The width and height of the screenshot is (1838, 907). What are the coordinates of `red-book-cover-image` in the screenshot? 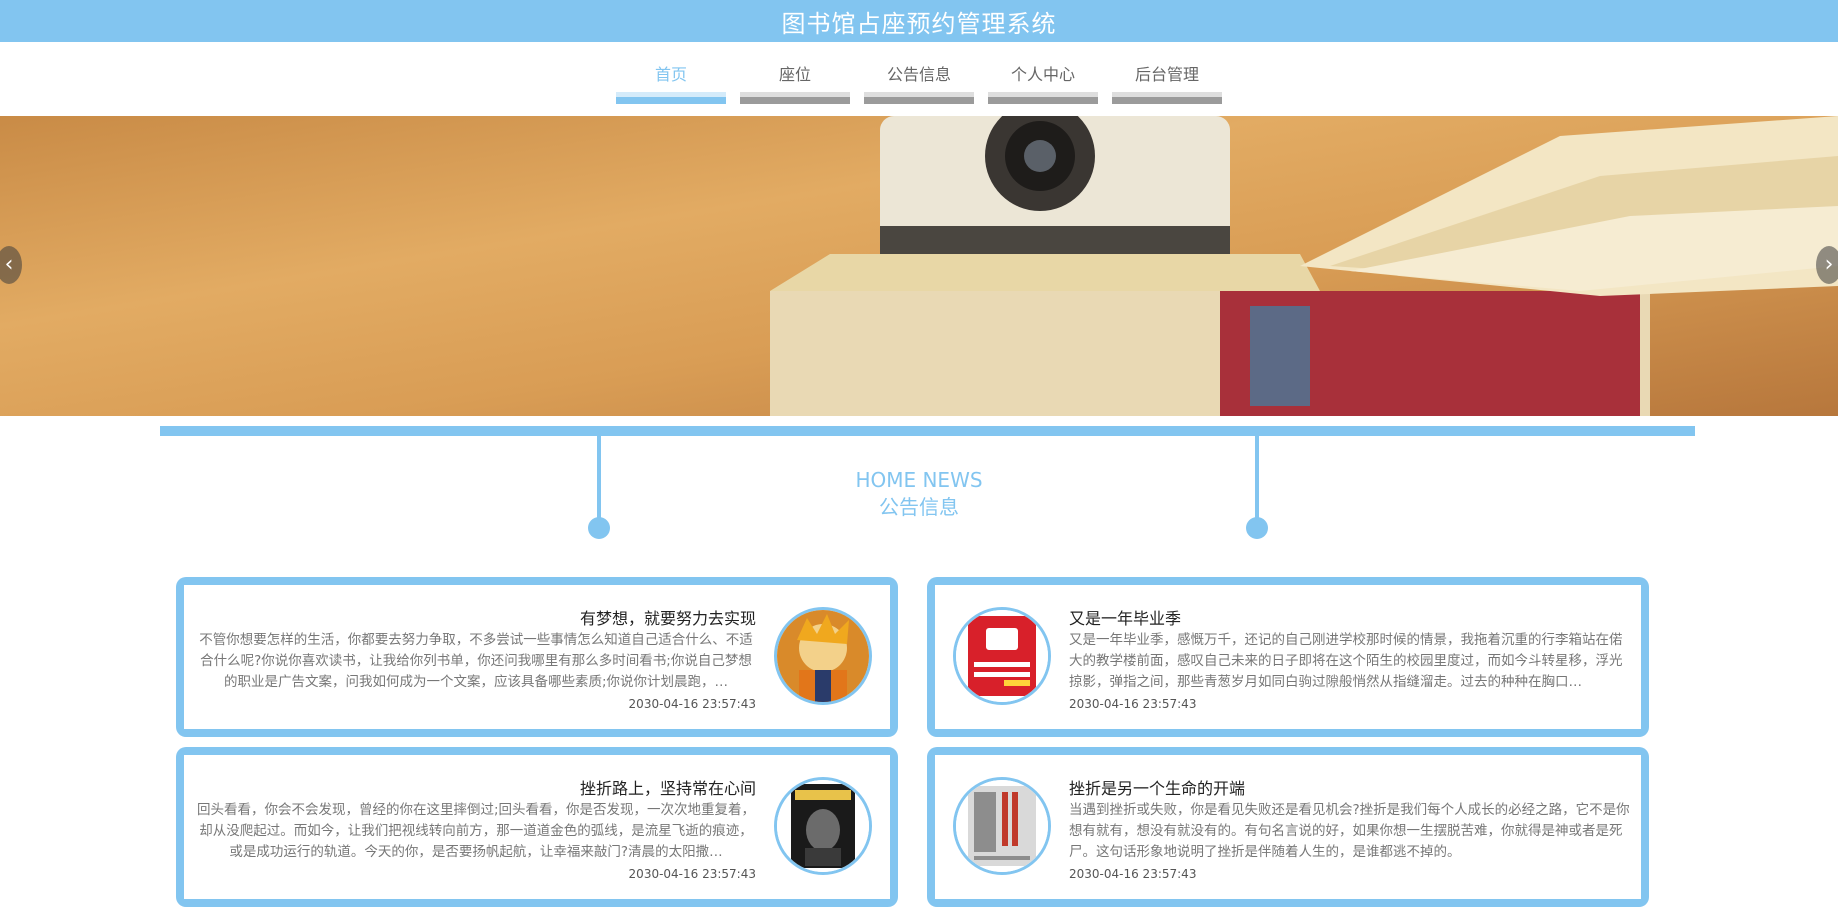 It's located at (1002, 656).